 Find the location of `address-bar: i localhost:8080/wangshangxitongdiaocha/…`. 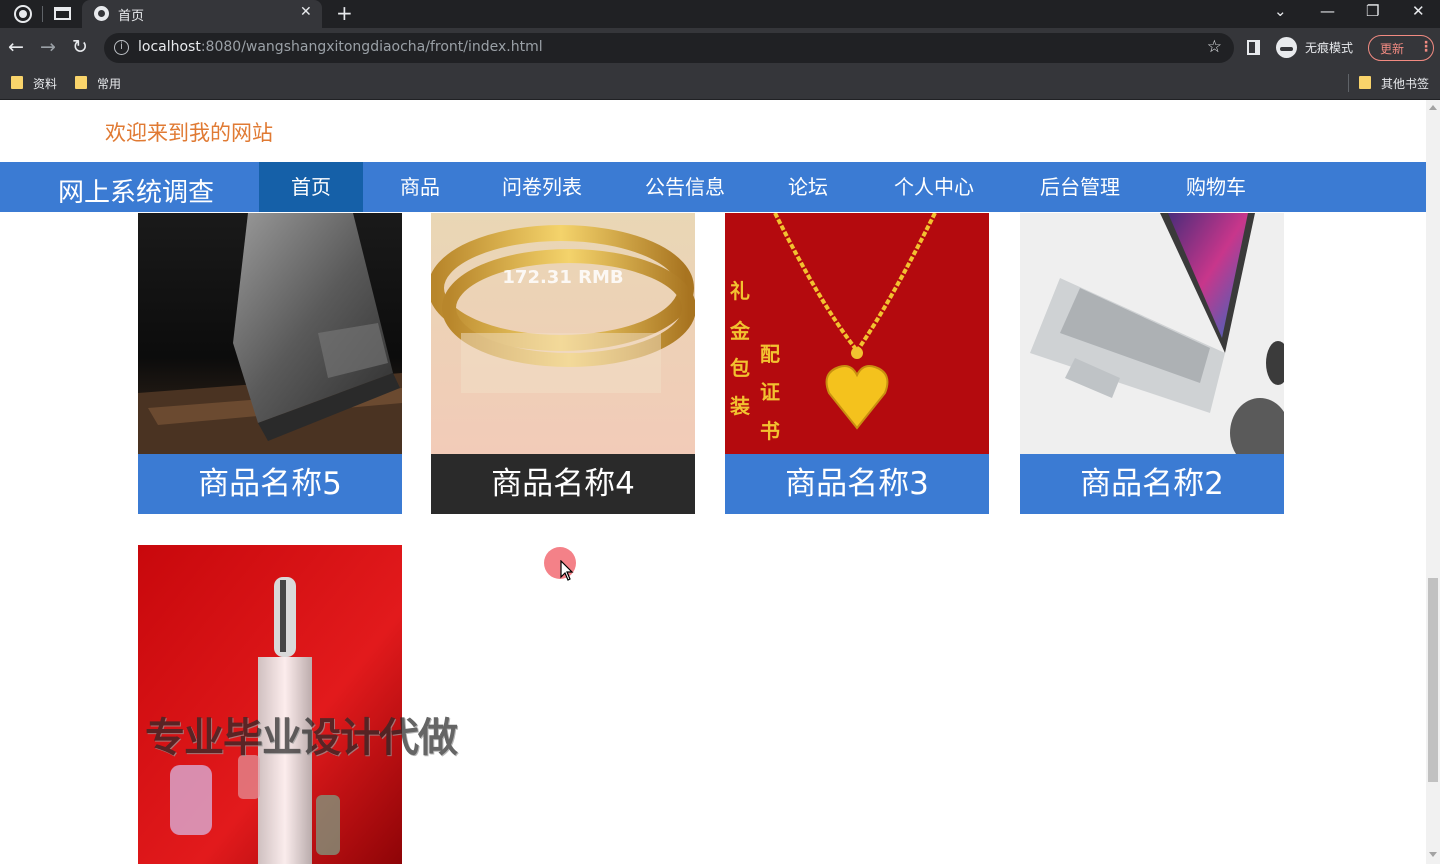

address-bar: i localhost:8080/wangshangxitongdiaocha/… is located at coordinates (669, 48).